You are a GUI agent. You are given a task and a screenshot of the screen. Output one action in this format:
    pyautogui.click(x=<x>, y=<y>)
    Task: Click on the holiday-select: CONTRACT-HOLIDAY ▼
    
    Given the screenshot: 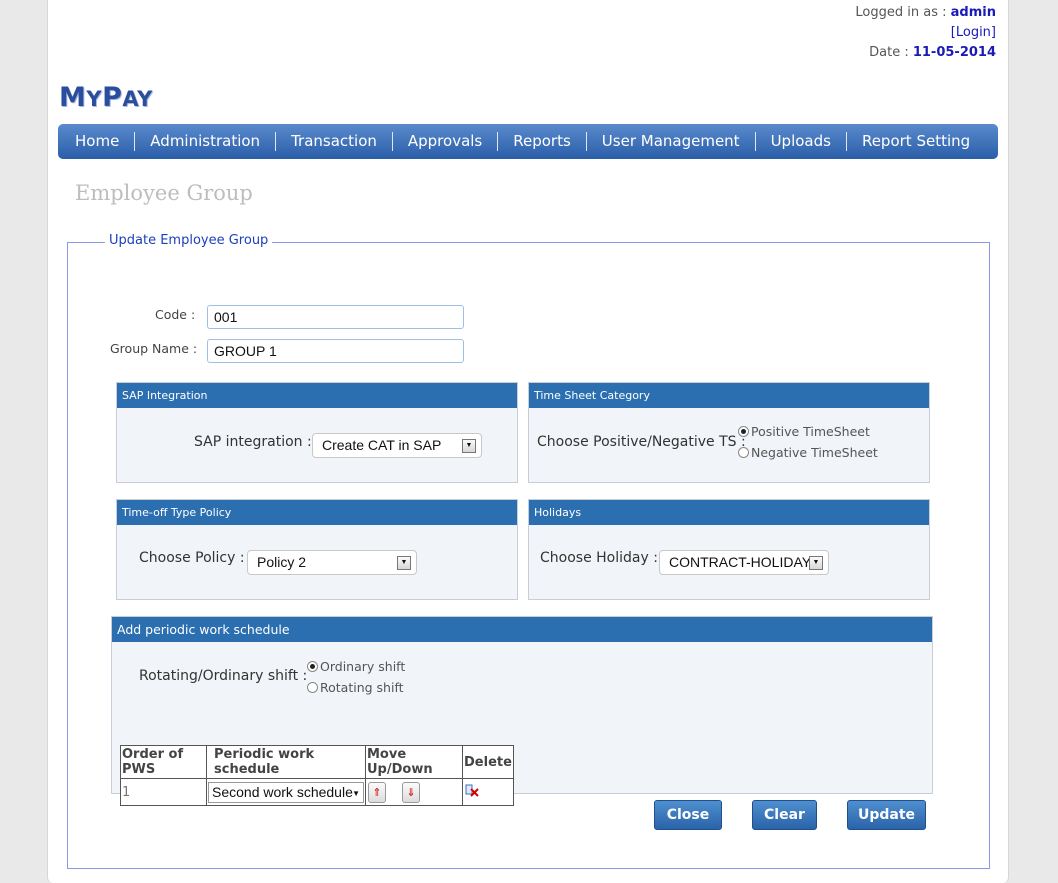 What is the action you would take?
    pyautogui.click(x=744, y=562)
    